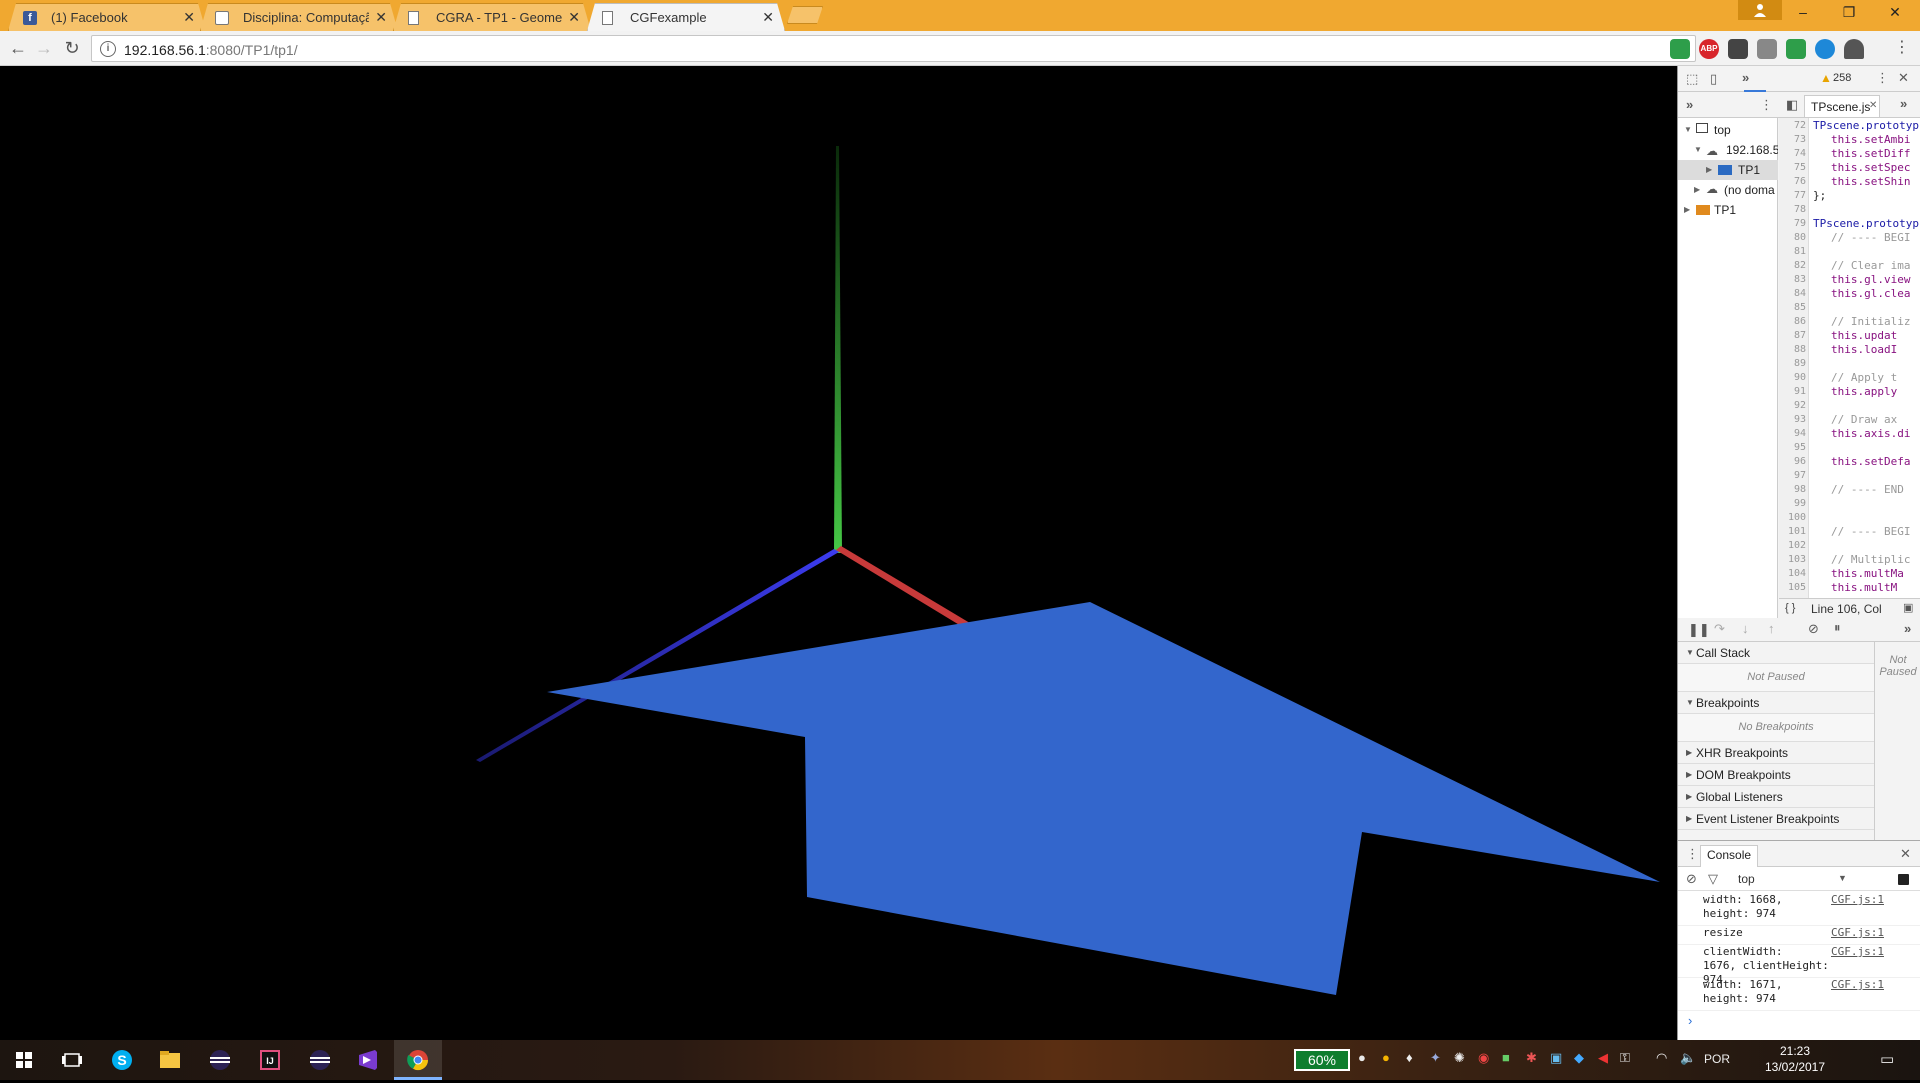  Describe the element at coordinates (1776, 653) in the screenshot. I see `call-stack-header: ▼ Call Stack` at that location.